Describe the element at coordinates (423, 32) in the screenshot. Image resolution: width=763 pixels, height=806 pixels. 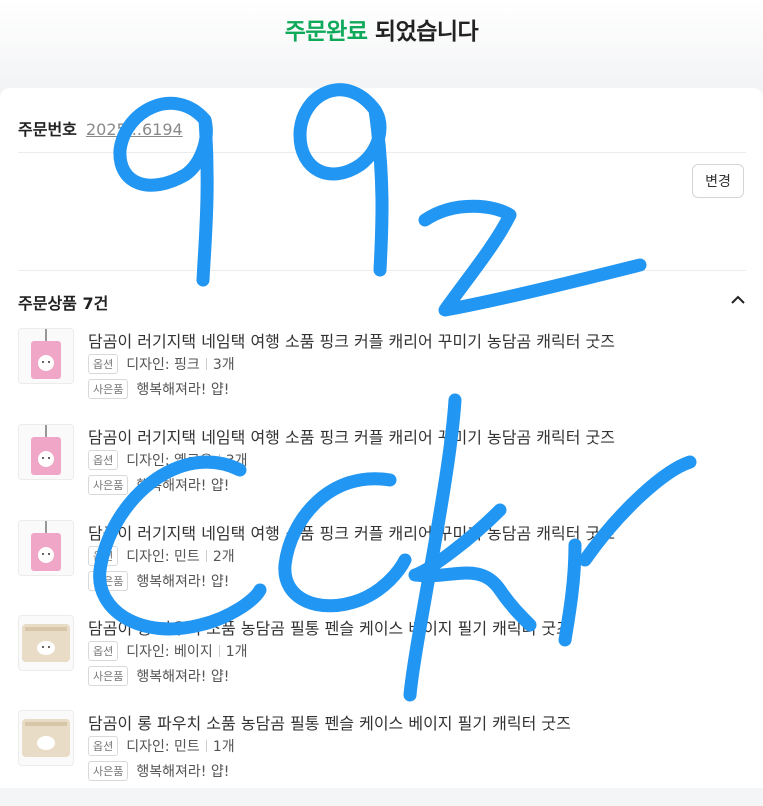
I see `title-rest: 되었습니다` at that location.